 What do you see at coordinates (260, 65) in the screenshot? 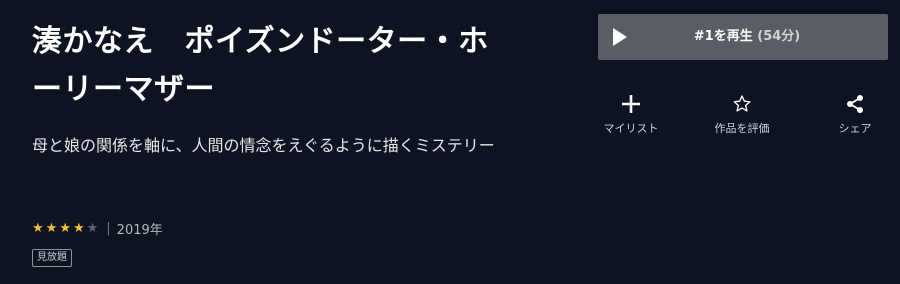
I see `page-title: 湊かなえ ポイズンドーター・ホーリーマザー` at bounding box center [260, 65].